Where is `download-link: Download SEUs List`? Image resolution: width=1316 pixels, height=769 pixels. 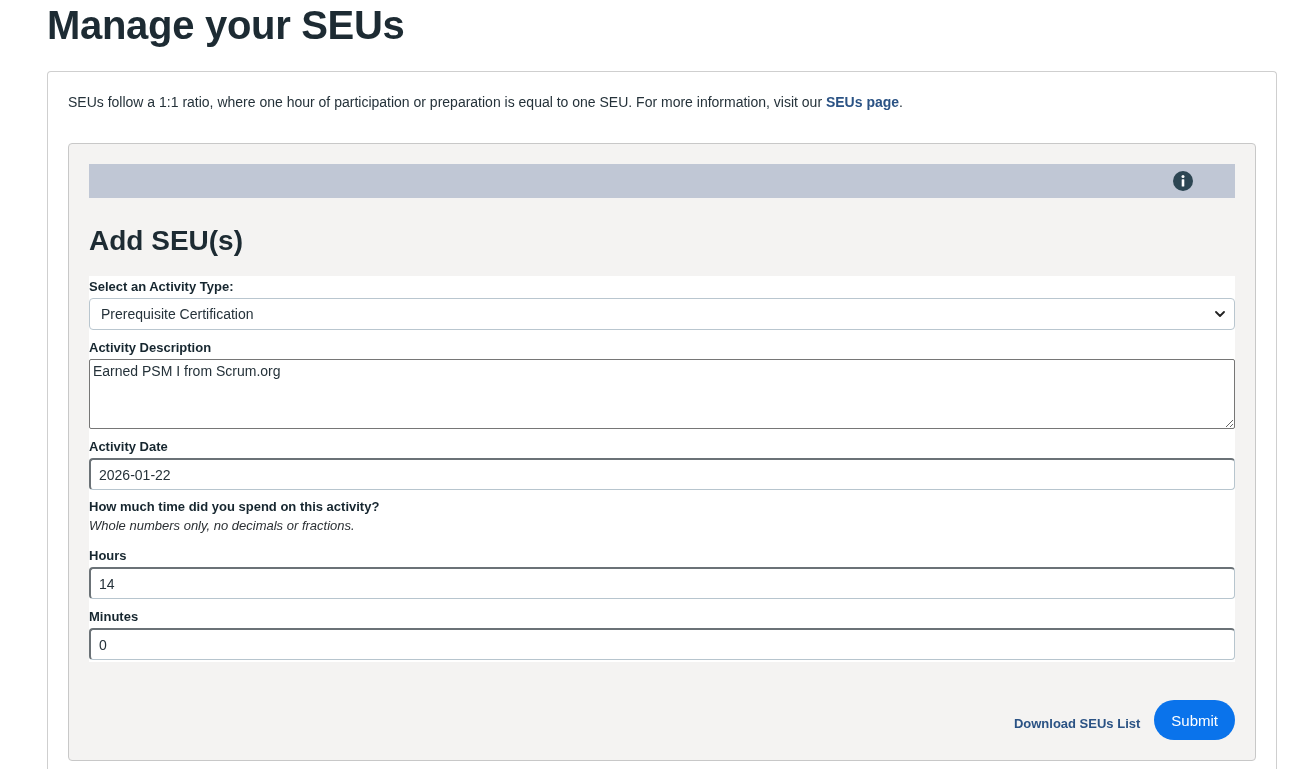 download-link: Download SEUs List is located at coordinates (1077, 723).